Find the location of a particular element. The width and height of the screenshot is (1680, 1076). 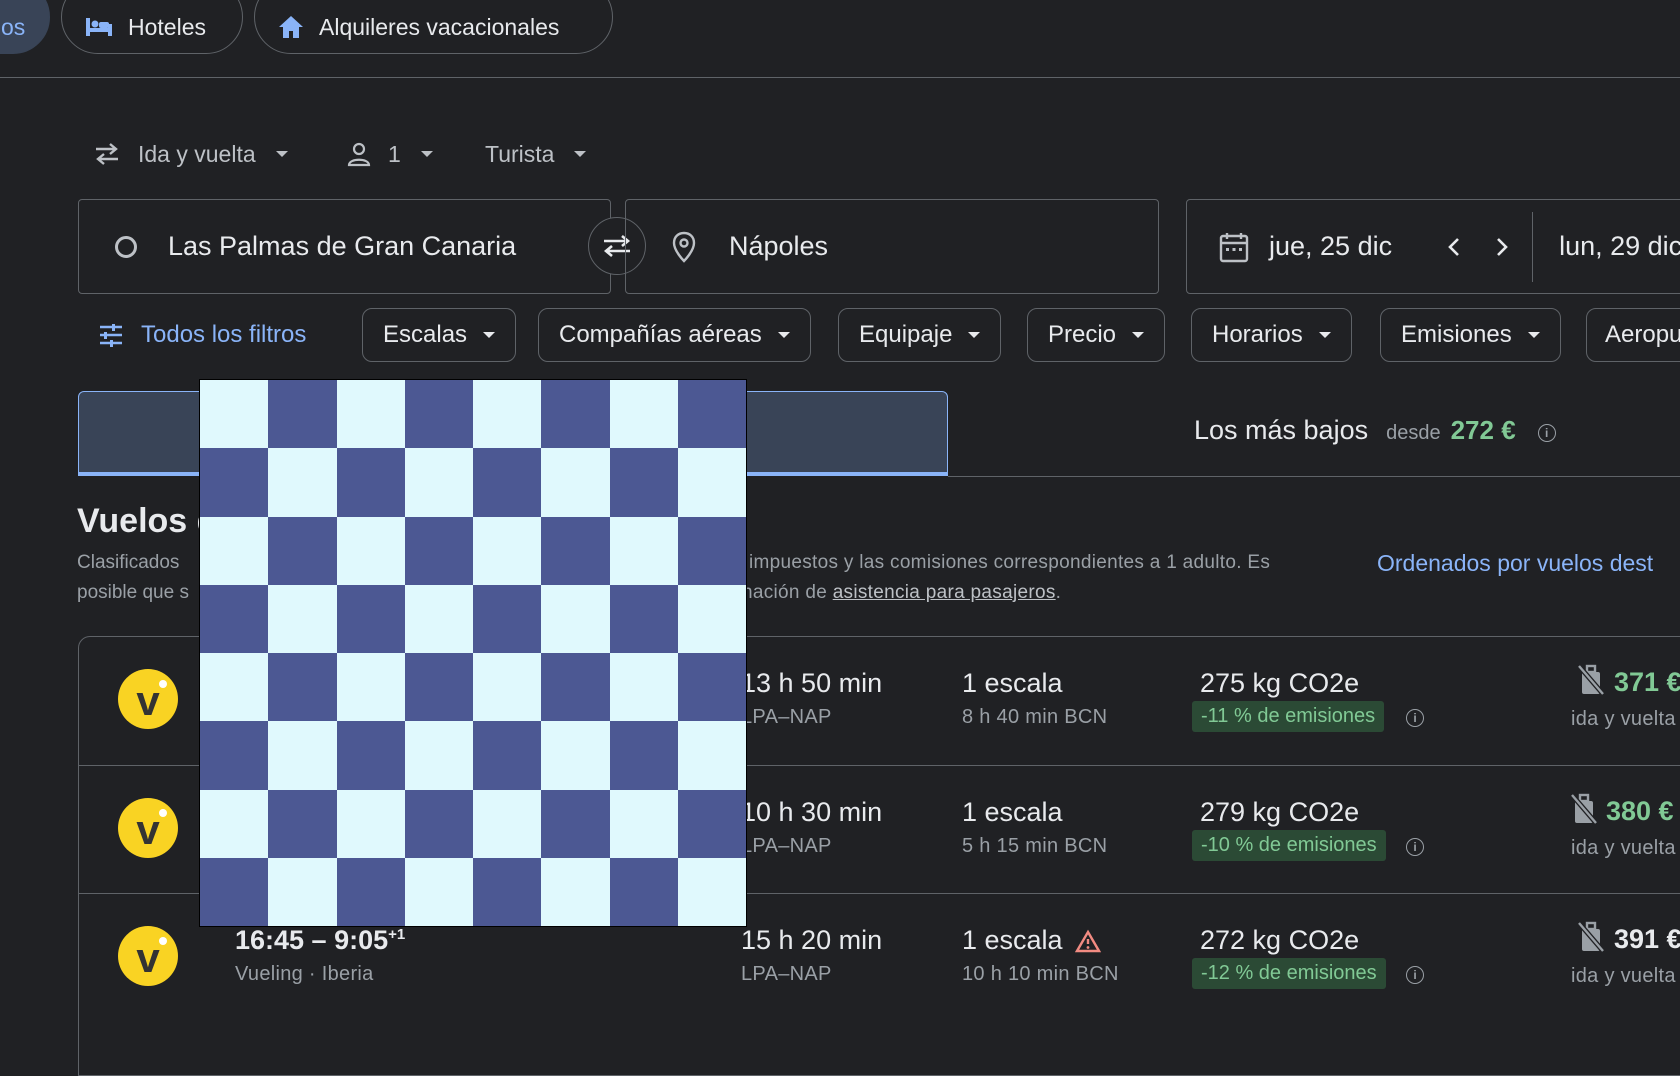

filter-baggage: Equipaje is located at coordinates (920, 335).